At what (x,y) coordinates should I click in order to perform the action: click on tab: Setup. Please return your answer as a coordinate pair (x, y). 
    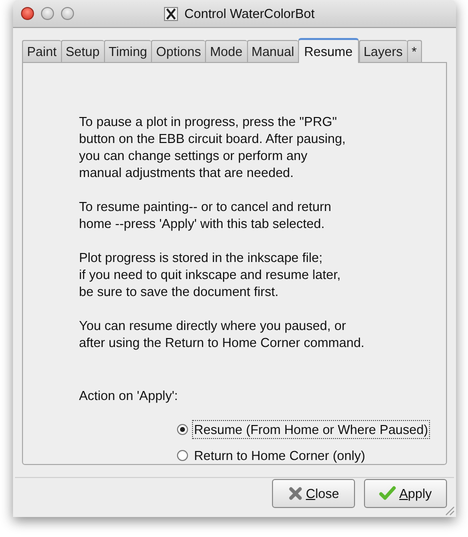
    Looking at the image, I should click on (82, 51).